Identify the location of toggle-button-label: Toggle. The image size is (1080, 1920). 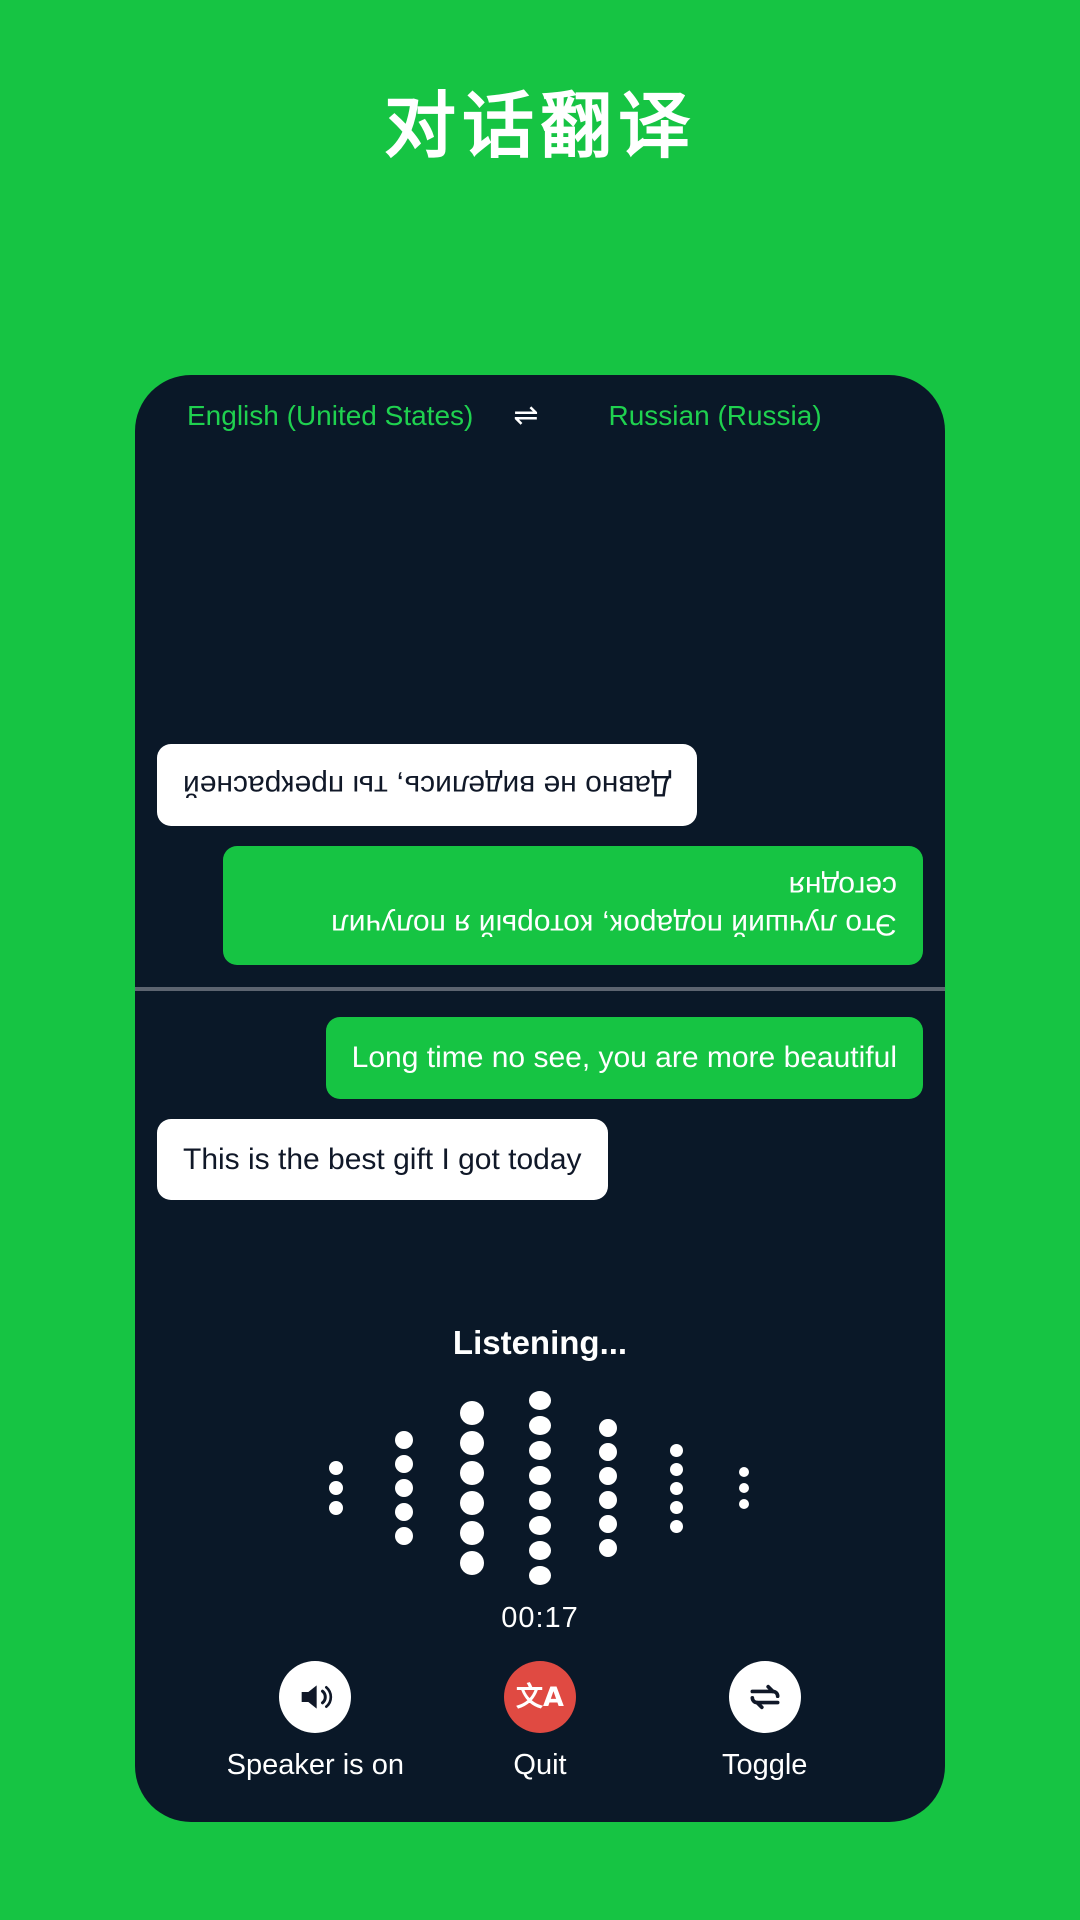
(764, 1765).